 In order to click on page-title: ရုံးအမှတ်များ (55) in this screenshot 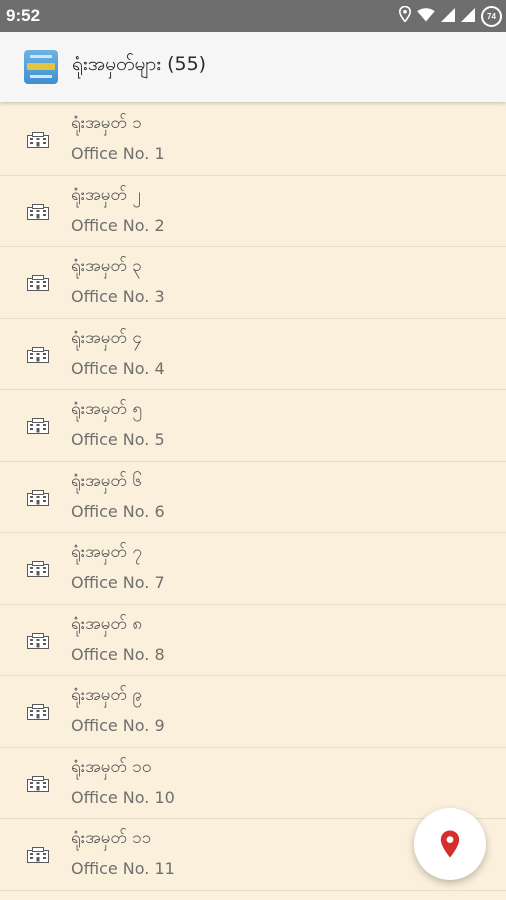, I will do `click(139, 64)`.